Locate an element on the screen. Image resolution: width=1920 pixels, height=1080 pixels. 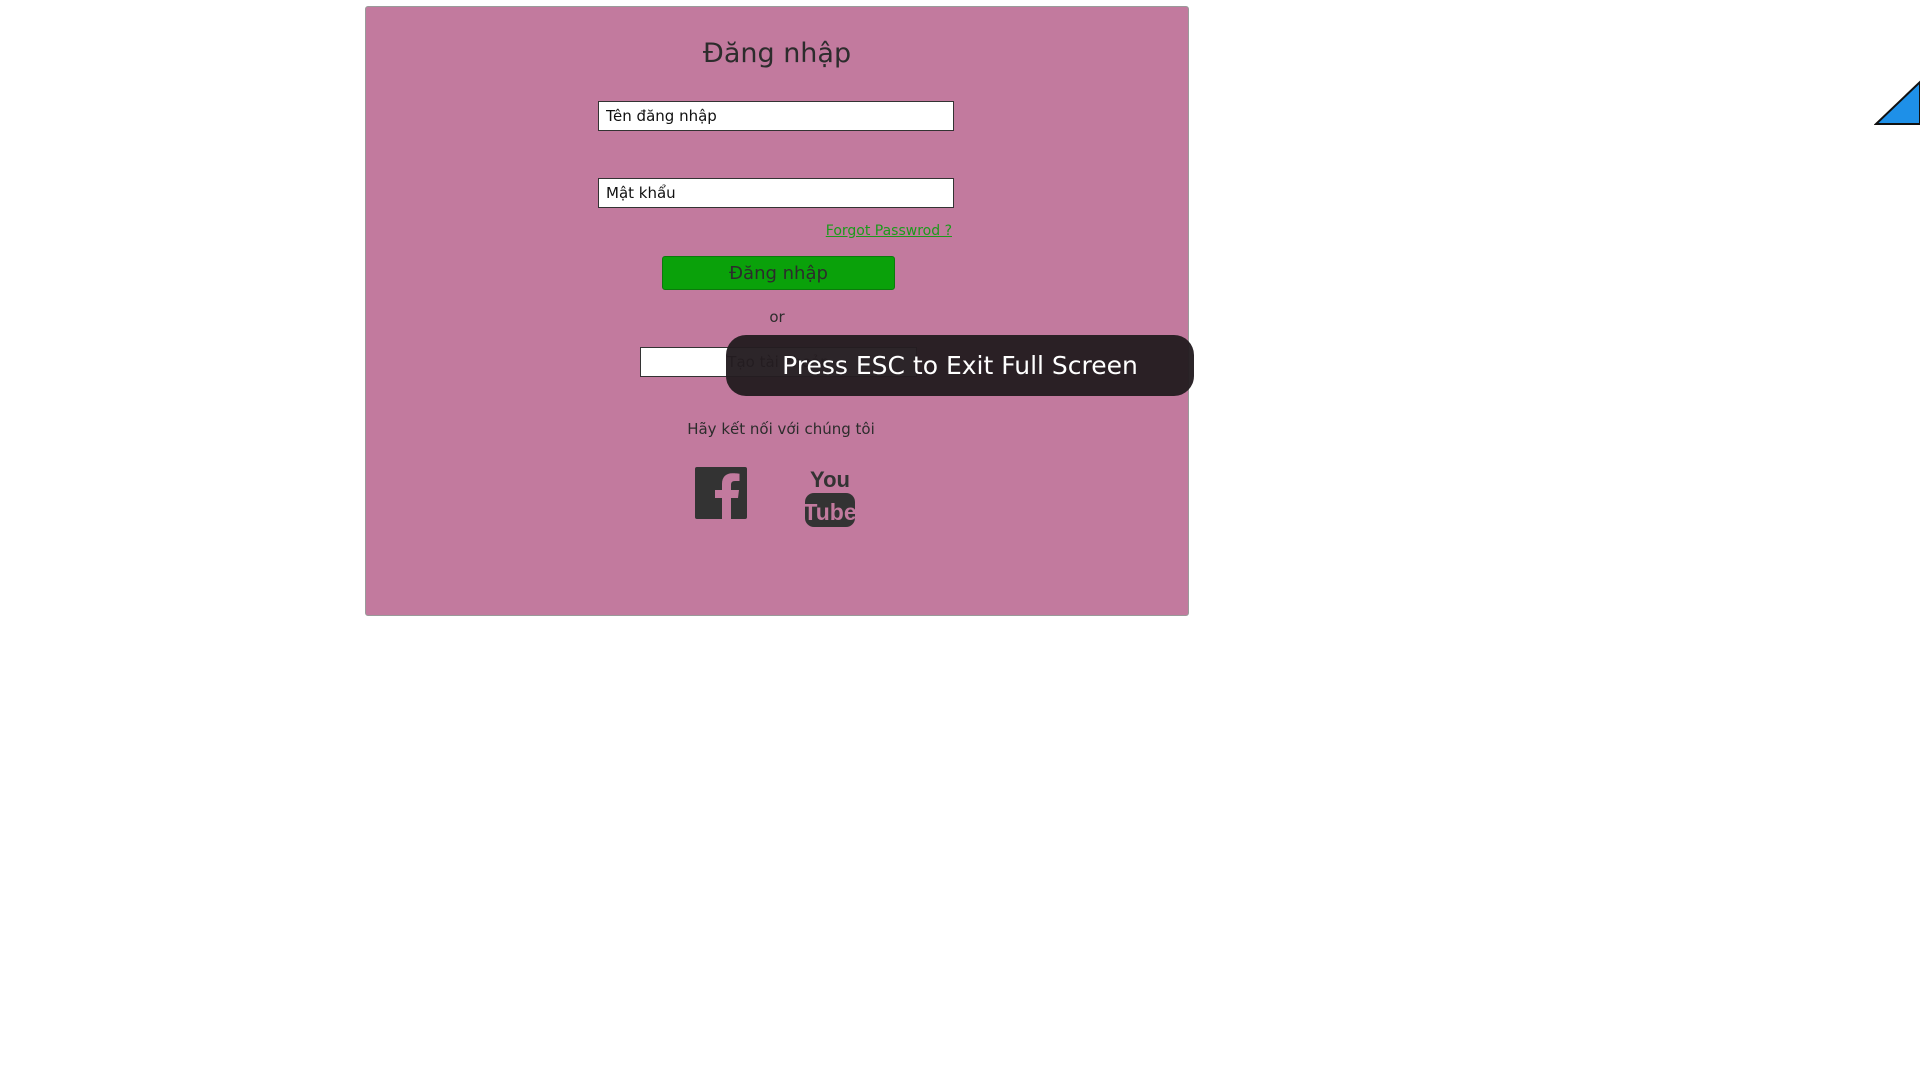
youtube-icon: You Tube is located at coordinates (830, 496).